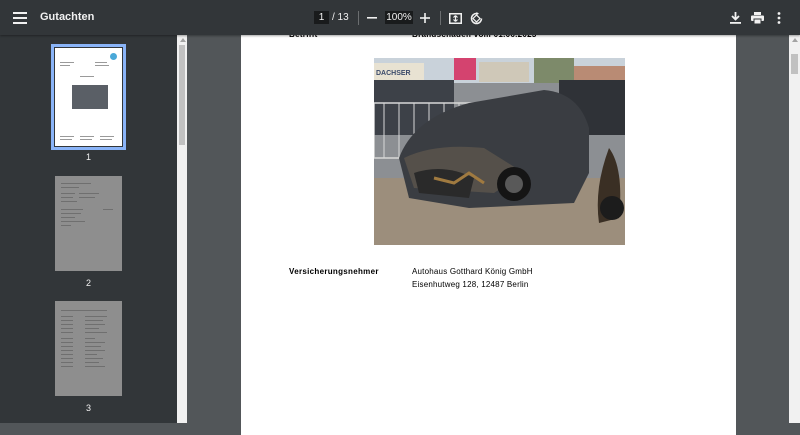 Image resolution: width=800 pixels, height=435 pixels. What do you see at coordinates (372, 18) in the screenshot?
I see `zoom-out-icon` at bounding box center [372, 18].